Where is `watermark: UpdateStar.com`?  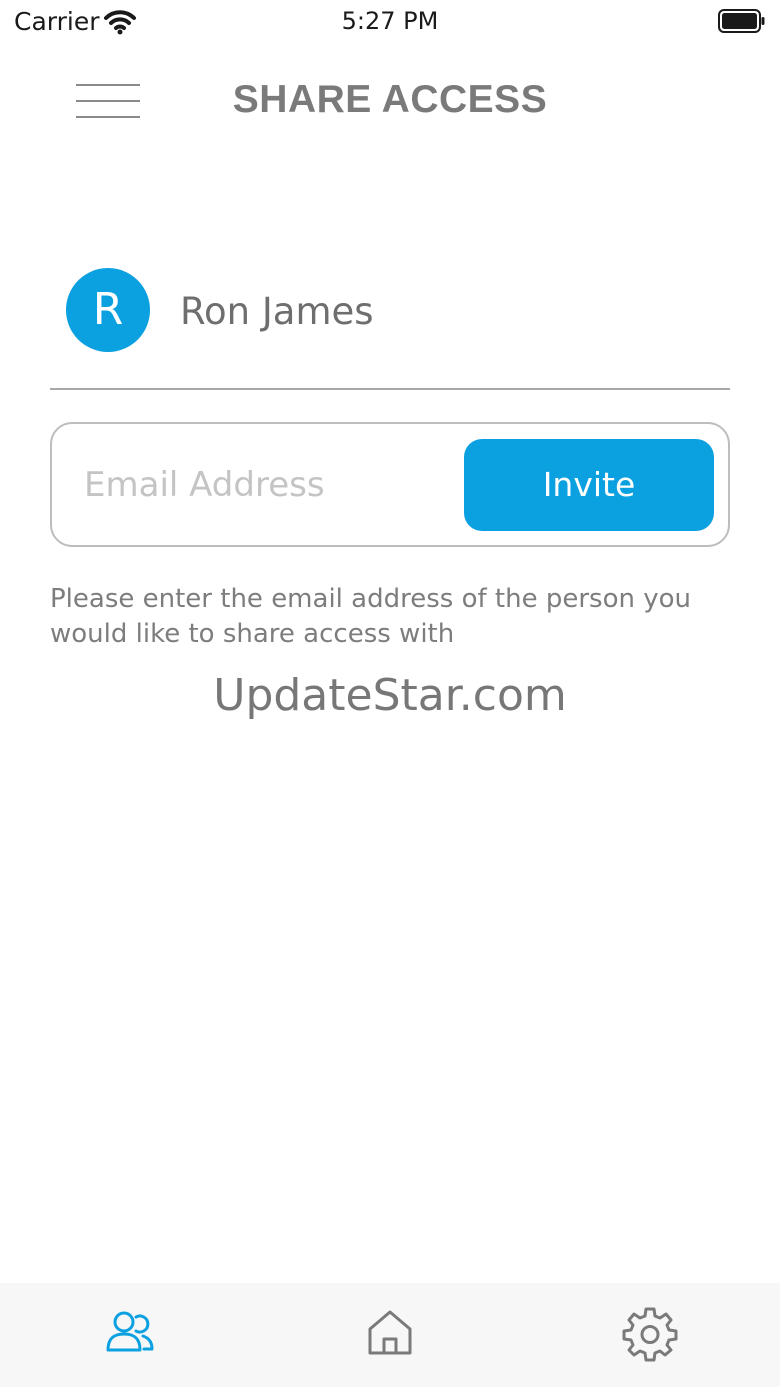 watermark: UpdateStar.com is located at coordinates (390, 695).